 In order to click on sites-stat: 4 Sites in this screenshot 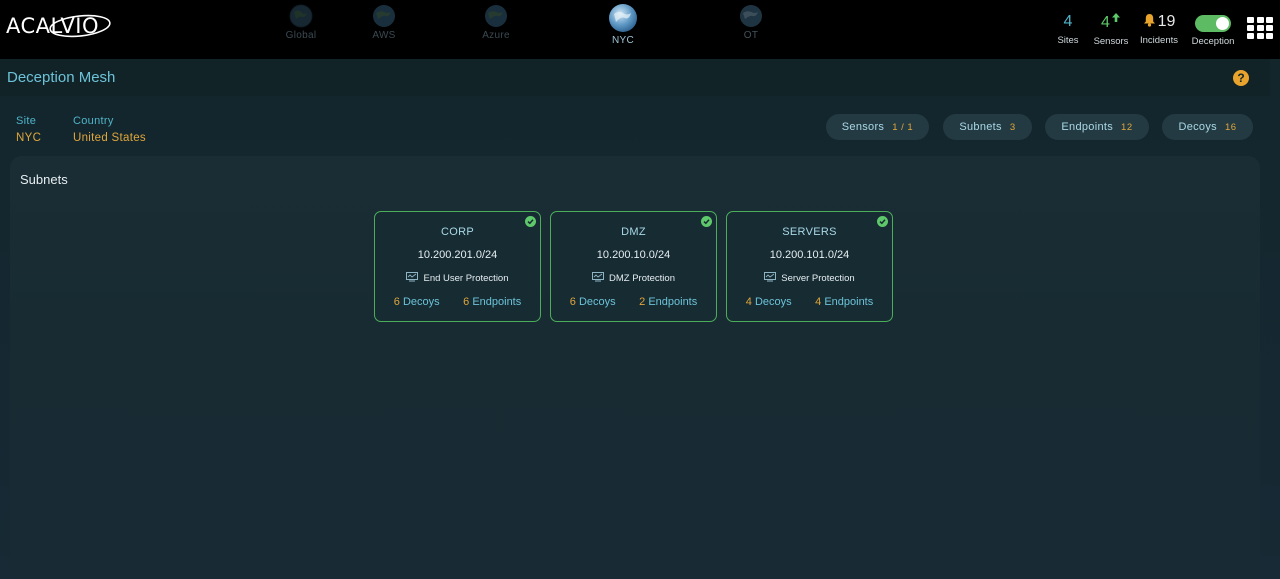, I will do `click(1068, 29)`.